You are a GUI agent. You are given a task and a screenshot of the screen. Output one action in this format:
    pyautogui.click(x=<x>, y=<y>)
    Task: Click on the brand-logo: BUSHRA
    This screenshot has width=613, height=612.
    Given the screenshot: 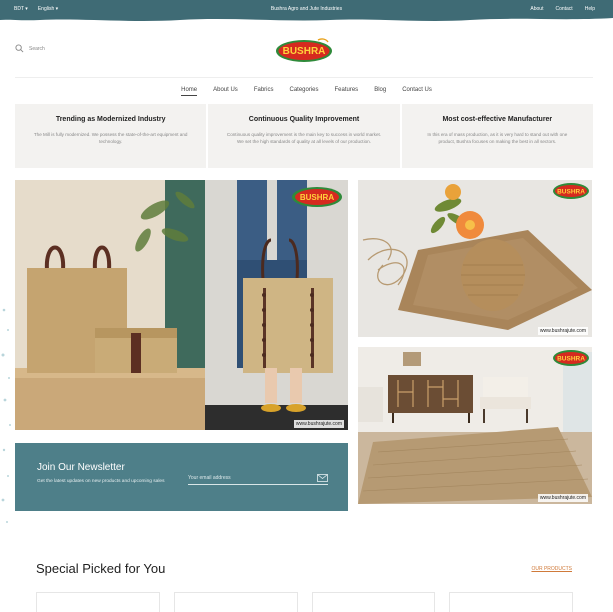 What is the action you would take?
    pyautogui.click(x=304, y=50)
    